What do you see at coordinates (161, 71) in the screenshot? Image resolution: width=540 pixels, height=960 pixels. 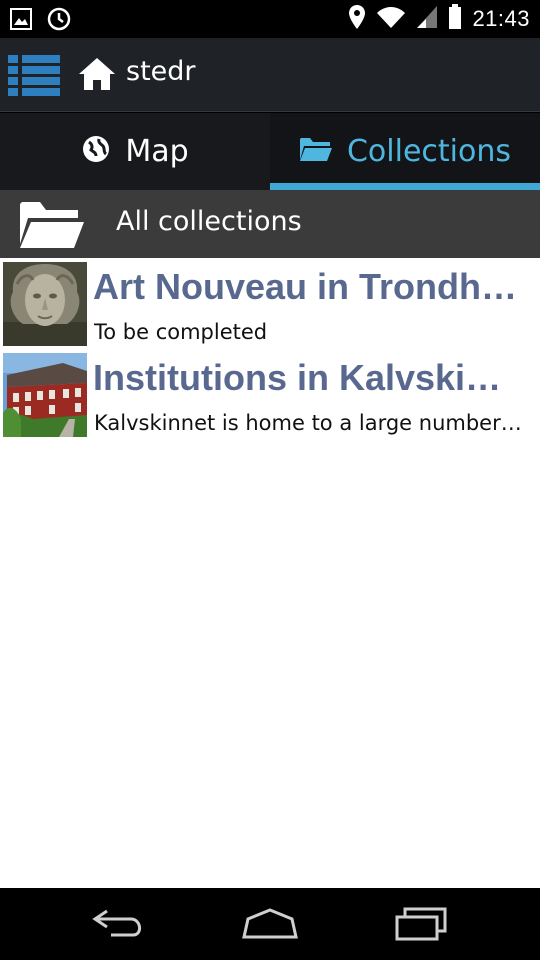 I see `app-title: stedr` at bounding box center [161, 71].